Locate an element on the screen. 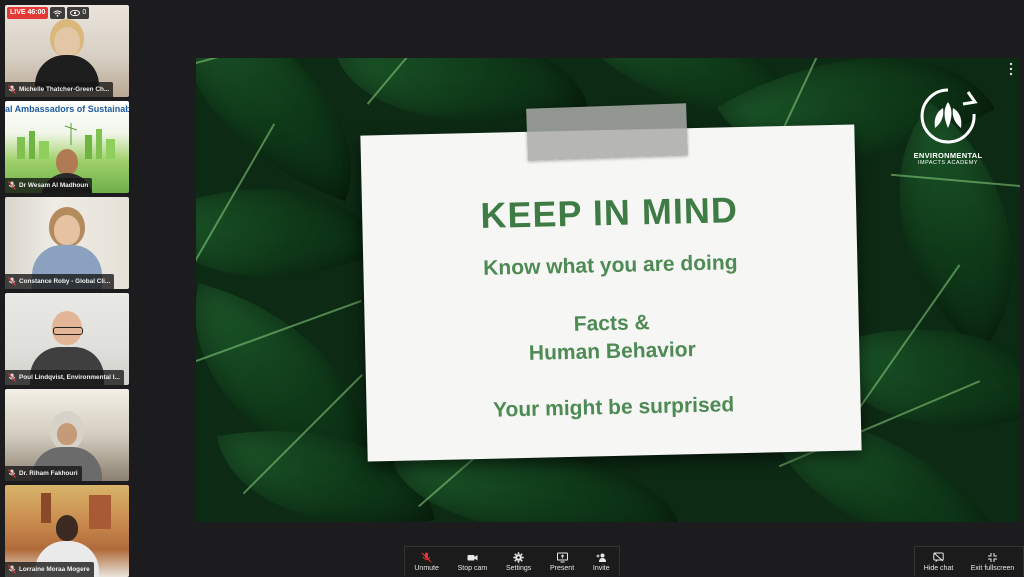 The height and width of the screenshot is (577, 1024). participant-nameplate: Lorraine Moraa Mogere is located at coordinates (49, 569).